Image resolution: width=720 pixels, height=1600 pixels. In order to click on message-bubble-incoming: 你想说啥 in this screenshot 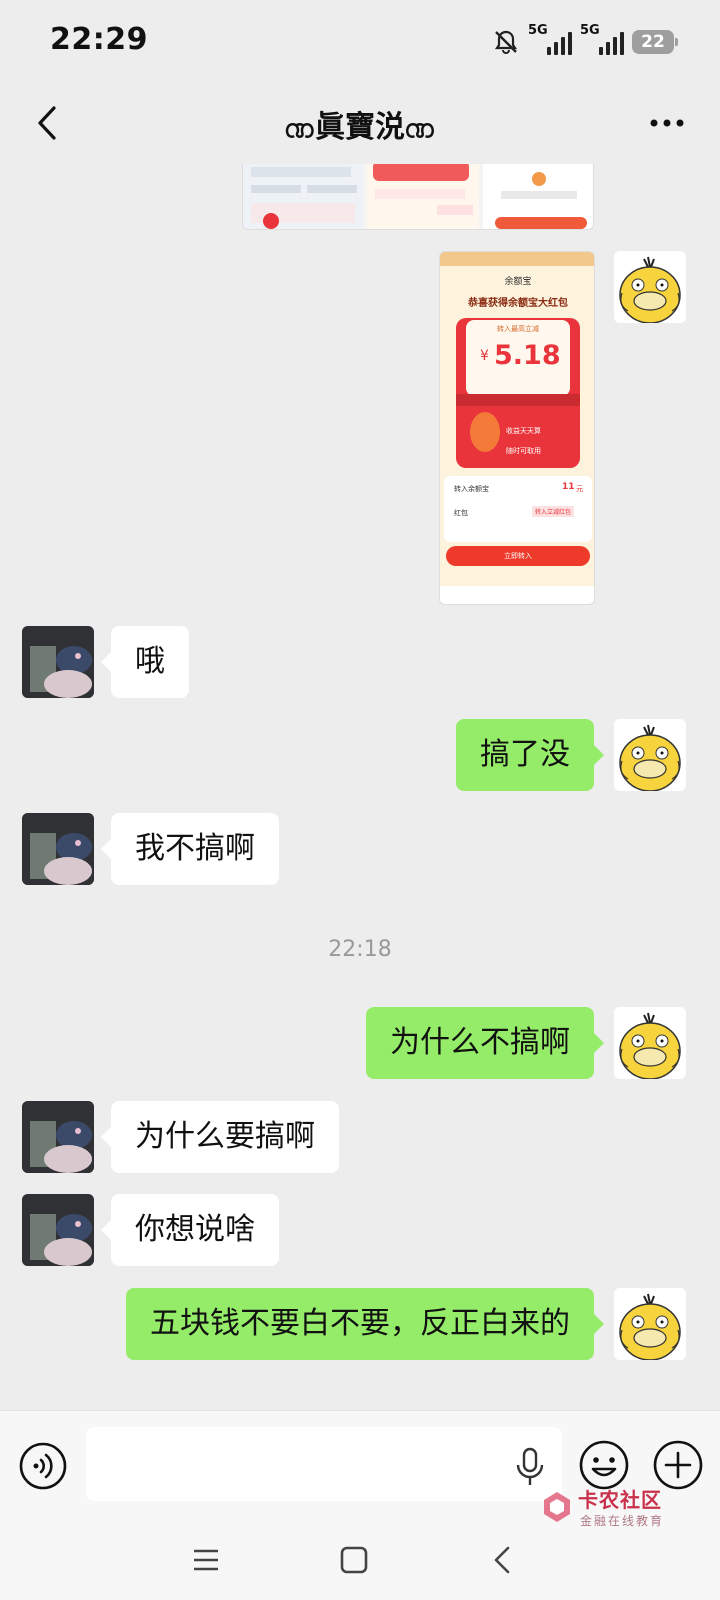, I will do `click(190, 1230)`.